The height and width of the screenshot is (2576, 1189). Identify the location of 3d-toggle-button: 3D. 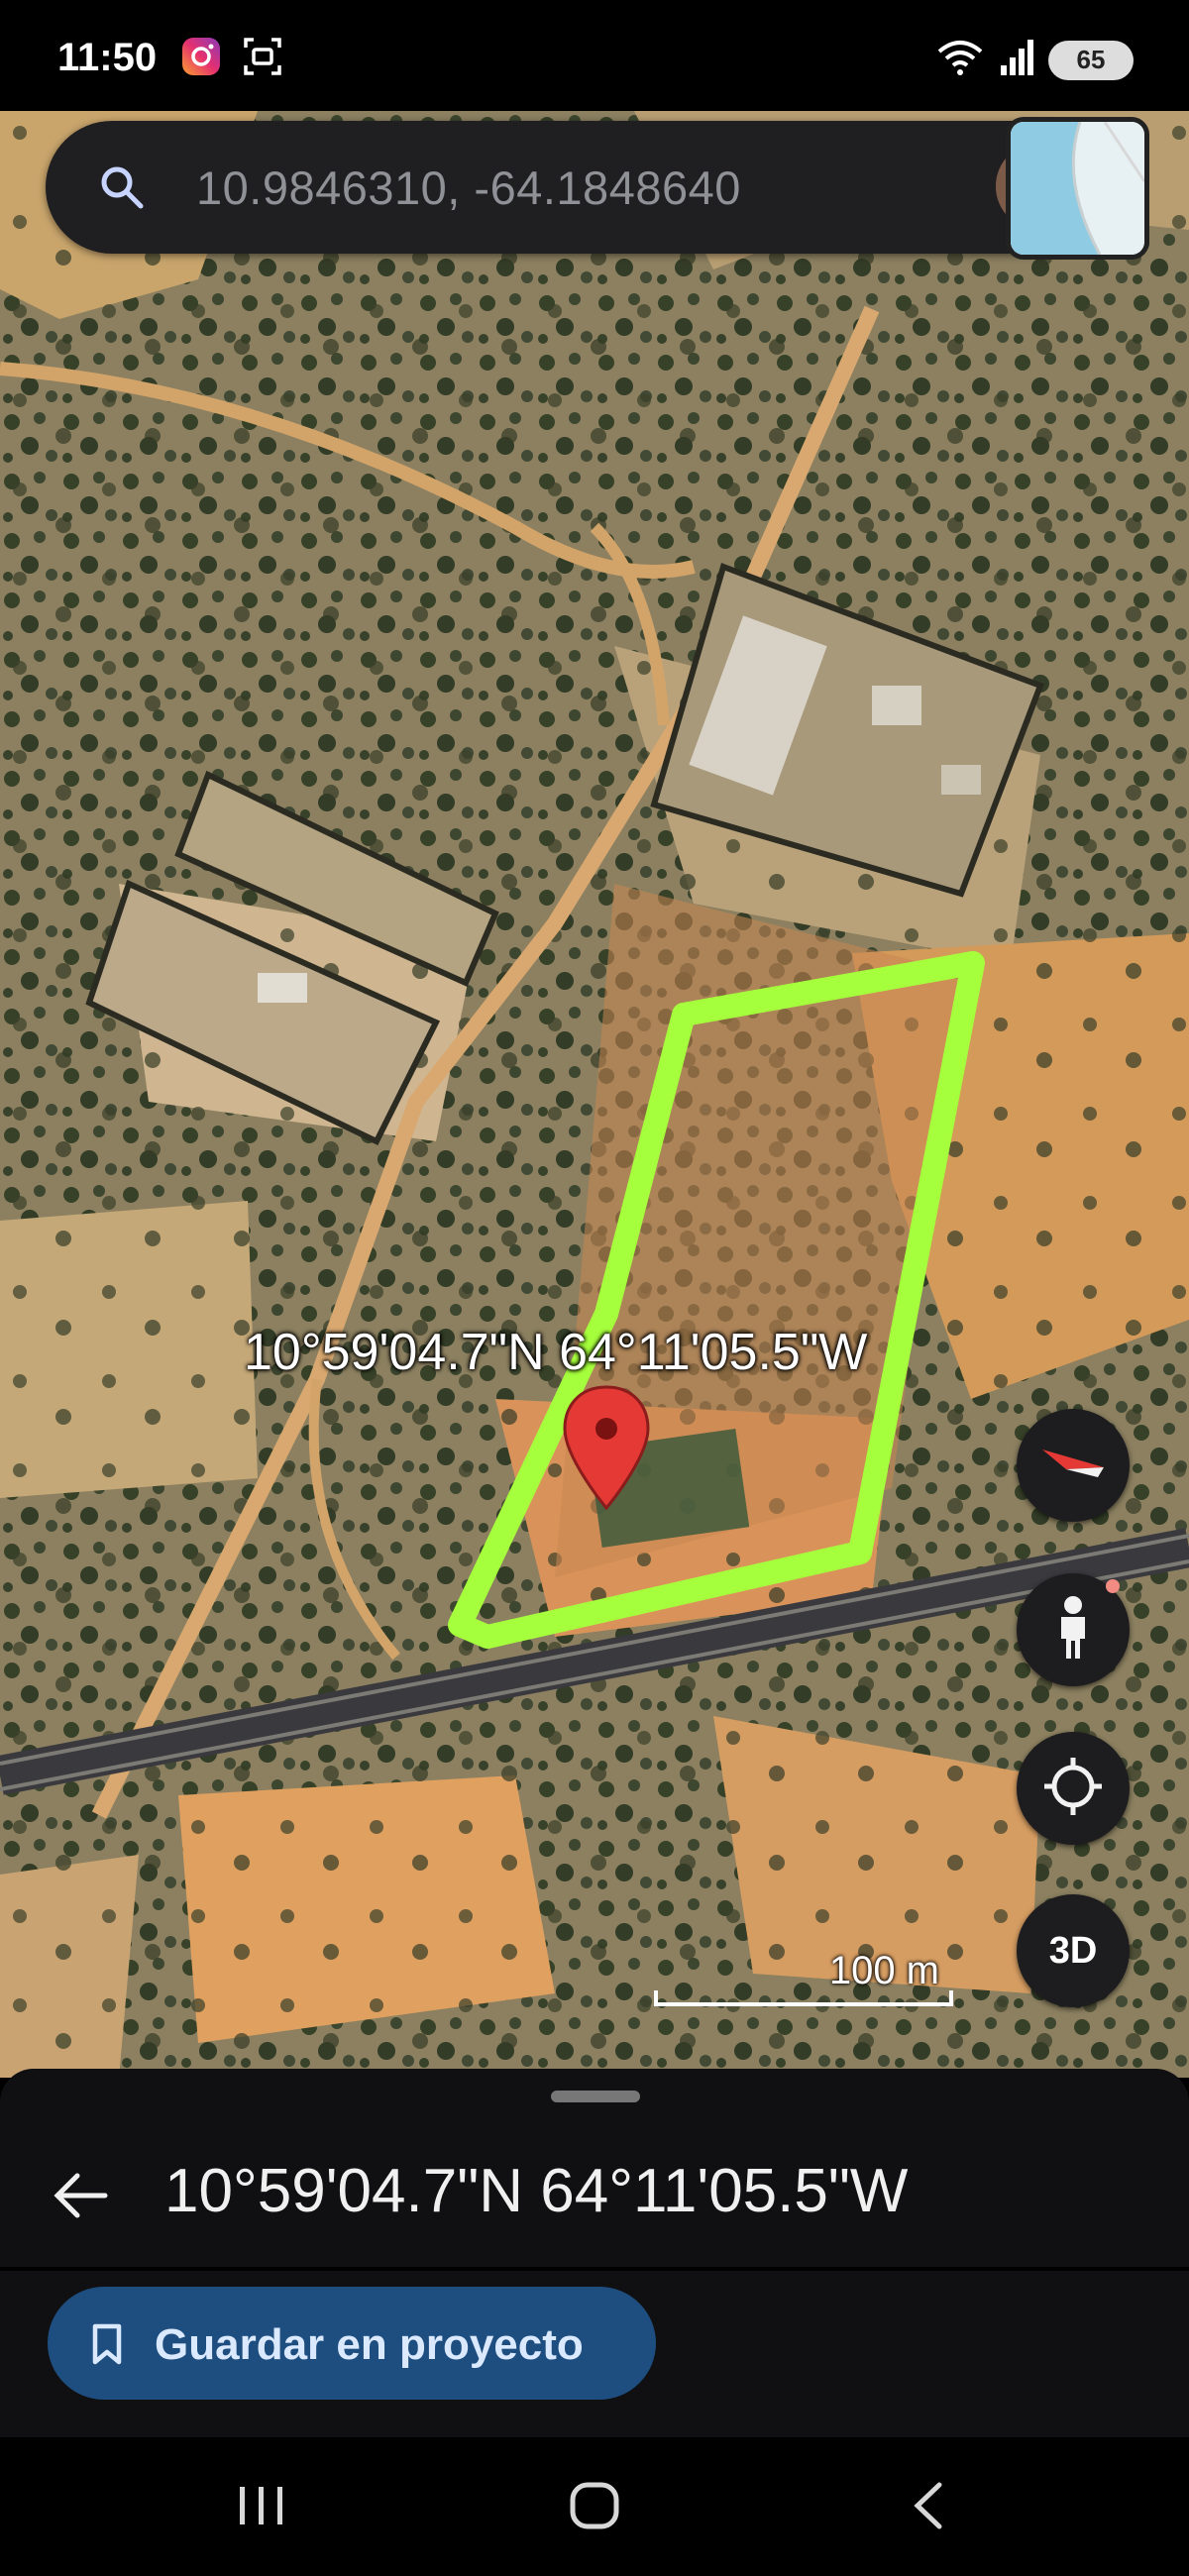
(1073, 1950).